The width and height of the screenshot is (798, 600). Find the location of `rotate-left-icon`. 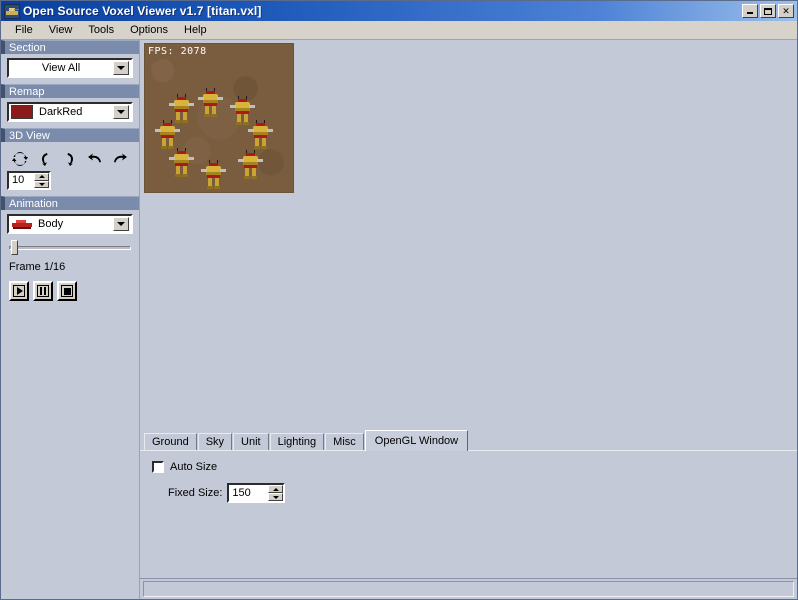

rotate-left-icon is located at coordinates (45, 159).